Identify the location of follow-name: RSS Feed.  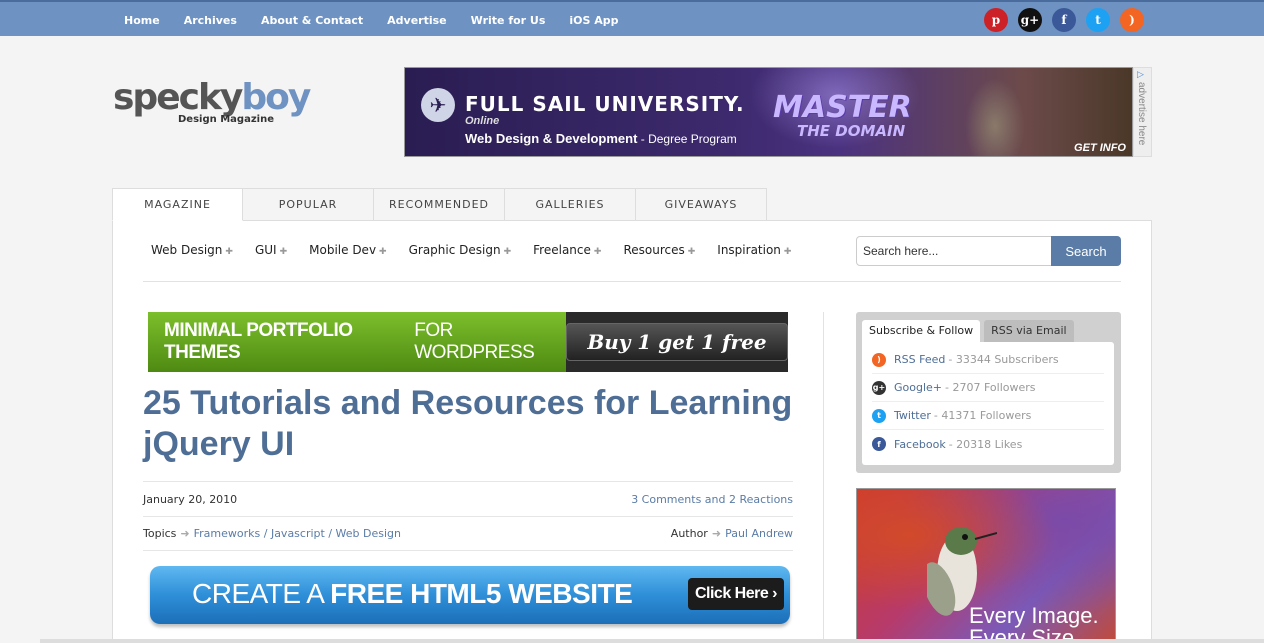
(919, 359).